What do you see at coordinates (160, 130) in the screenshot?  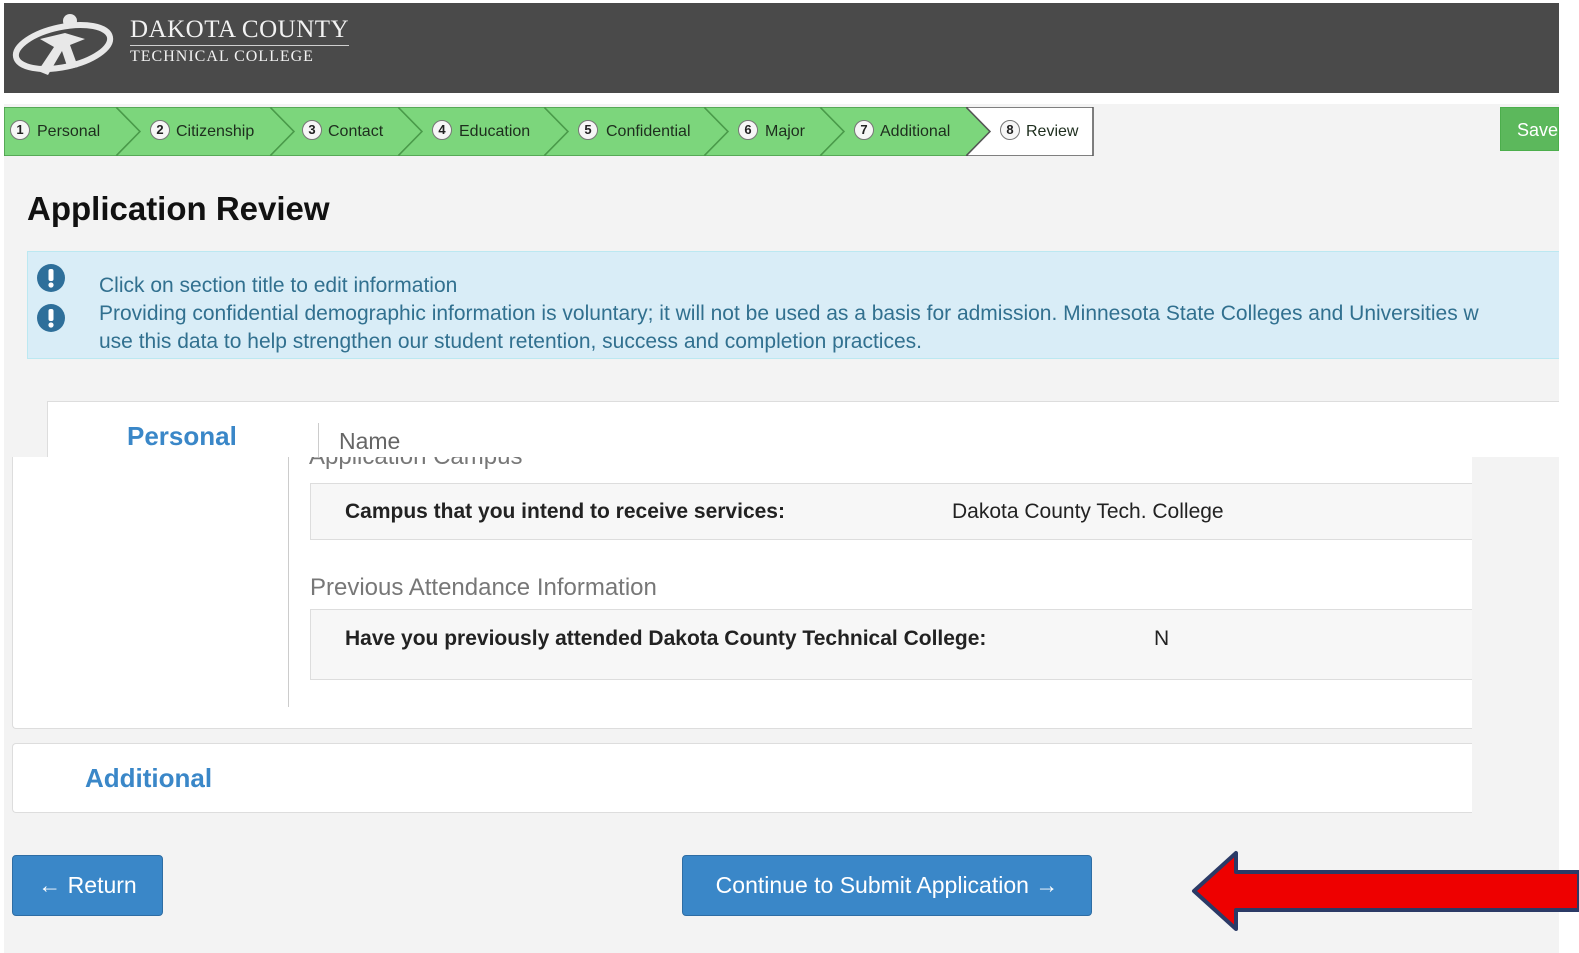 I see `step-number: 2` at bounding box center [160, 130].